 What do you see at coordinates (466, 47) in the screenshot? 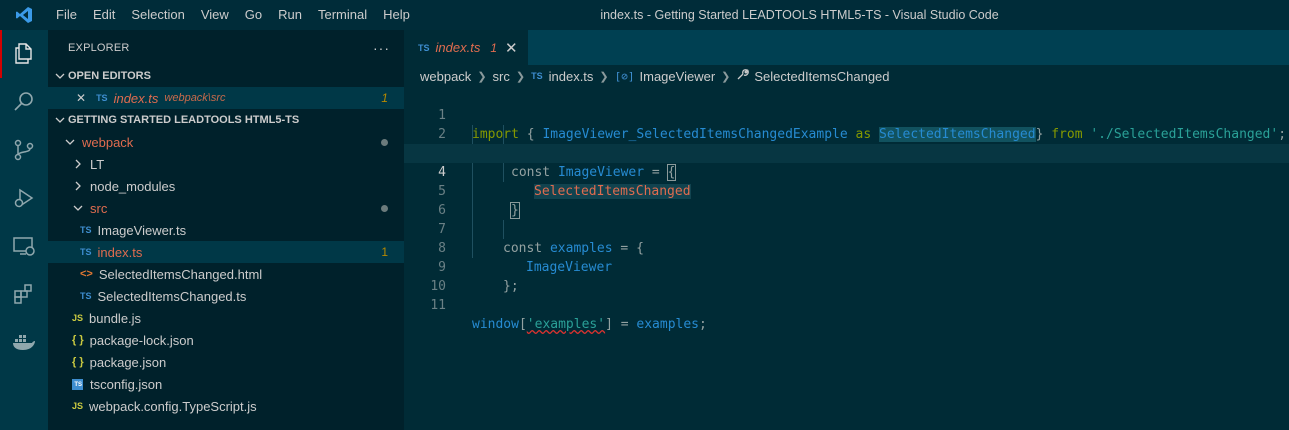
I see `tab-index-ts: TS index.ts 1 ✕` at bounding box center [466, 47].